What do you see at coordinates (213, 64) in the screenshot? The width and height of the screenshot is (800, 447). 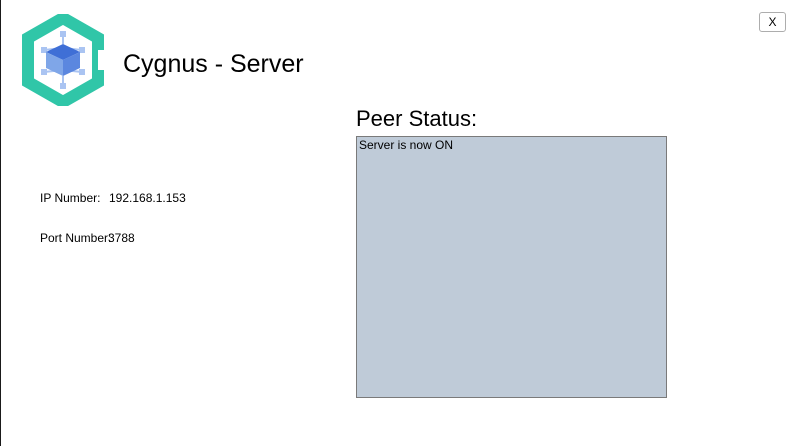 I see `app-title: Cygnus - Server` at bounding box center [213, 64].